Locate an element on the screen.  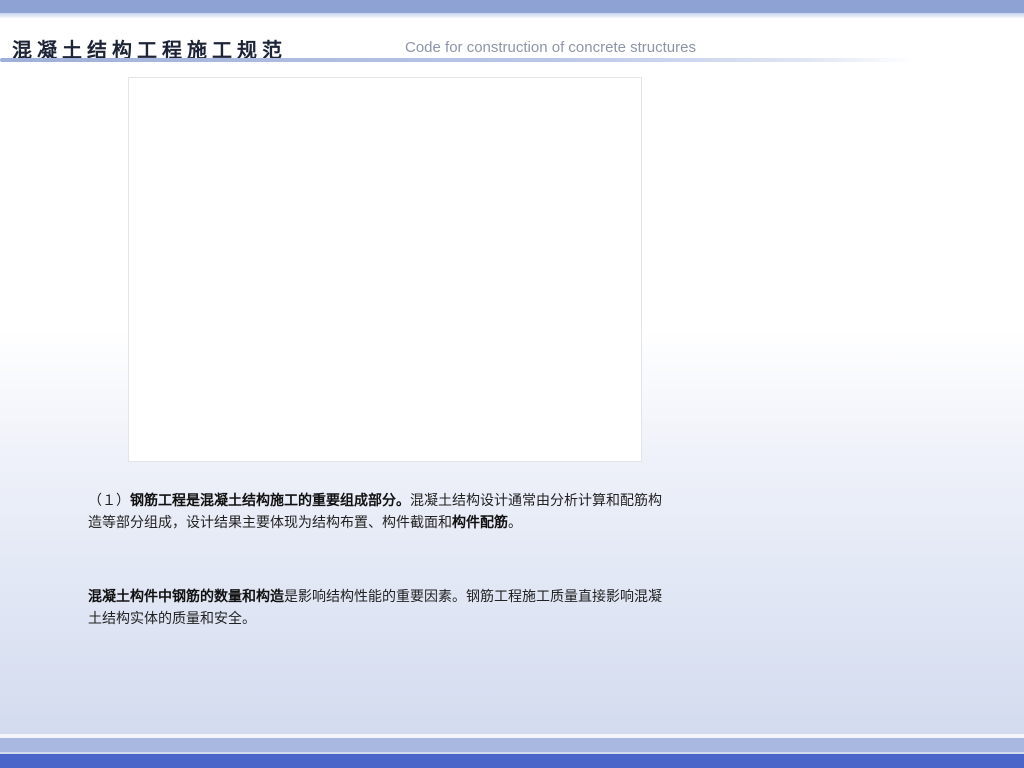
bottom-decorative-bar-light is located at coordinates (512, 745).